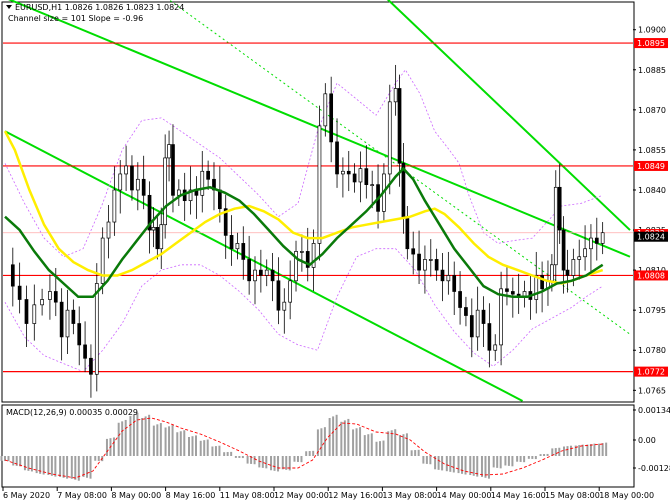 The width and height of the screenshot is (670, 502). Describe the element at coordinates (647, 440) in the screenshot. I see `macd-y-tick-label: 0.00` at that location.